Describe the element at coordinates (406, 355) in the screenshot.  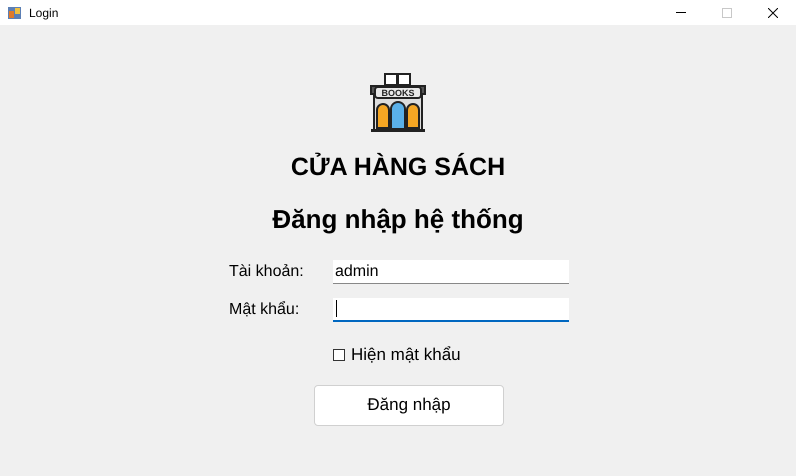
I see `show-password-label: Hiện mật khẩu` at that location.